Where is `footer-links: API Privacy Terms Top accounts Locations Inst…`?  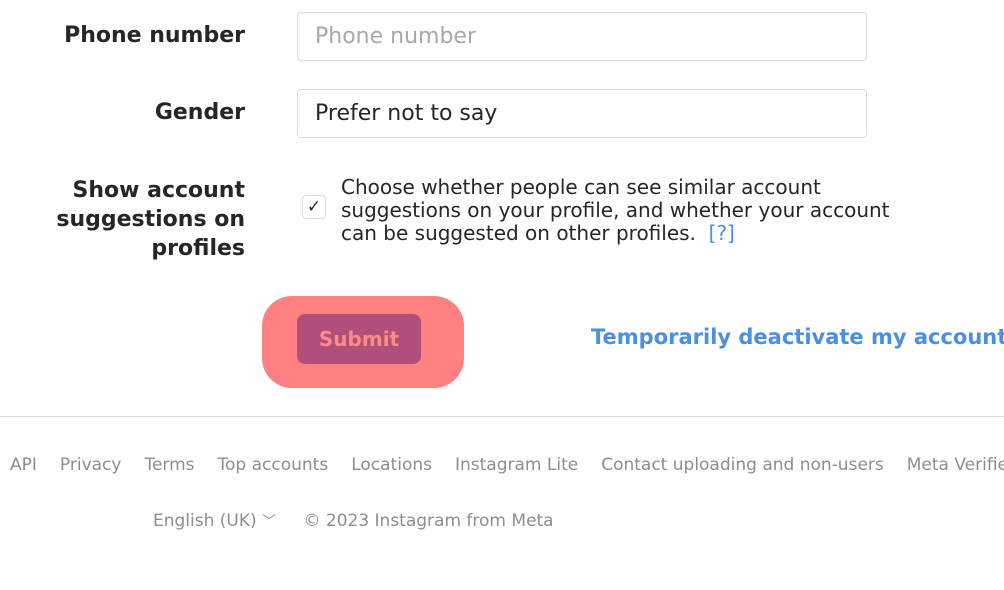
footer-links: API Privacy Terms Top accounts Locations Inst… is located at coordinates (507, 465).